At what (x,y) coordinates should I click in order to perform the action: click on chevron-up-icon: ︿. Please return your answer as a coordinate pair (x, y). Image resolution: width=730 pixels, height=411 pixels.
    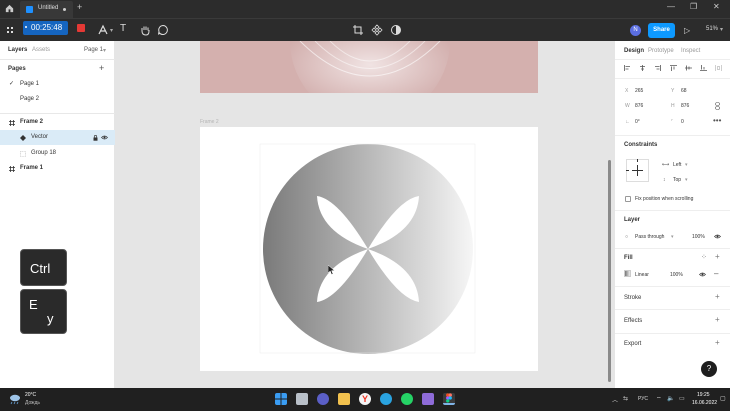
    Looking at the image, I should click on (615, 399).